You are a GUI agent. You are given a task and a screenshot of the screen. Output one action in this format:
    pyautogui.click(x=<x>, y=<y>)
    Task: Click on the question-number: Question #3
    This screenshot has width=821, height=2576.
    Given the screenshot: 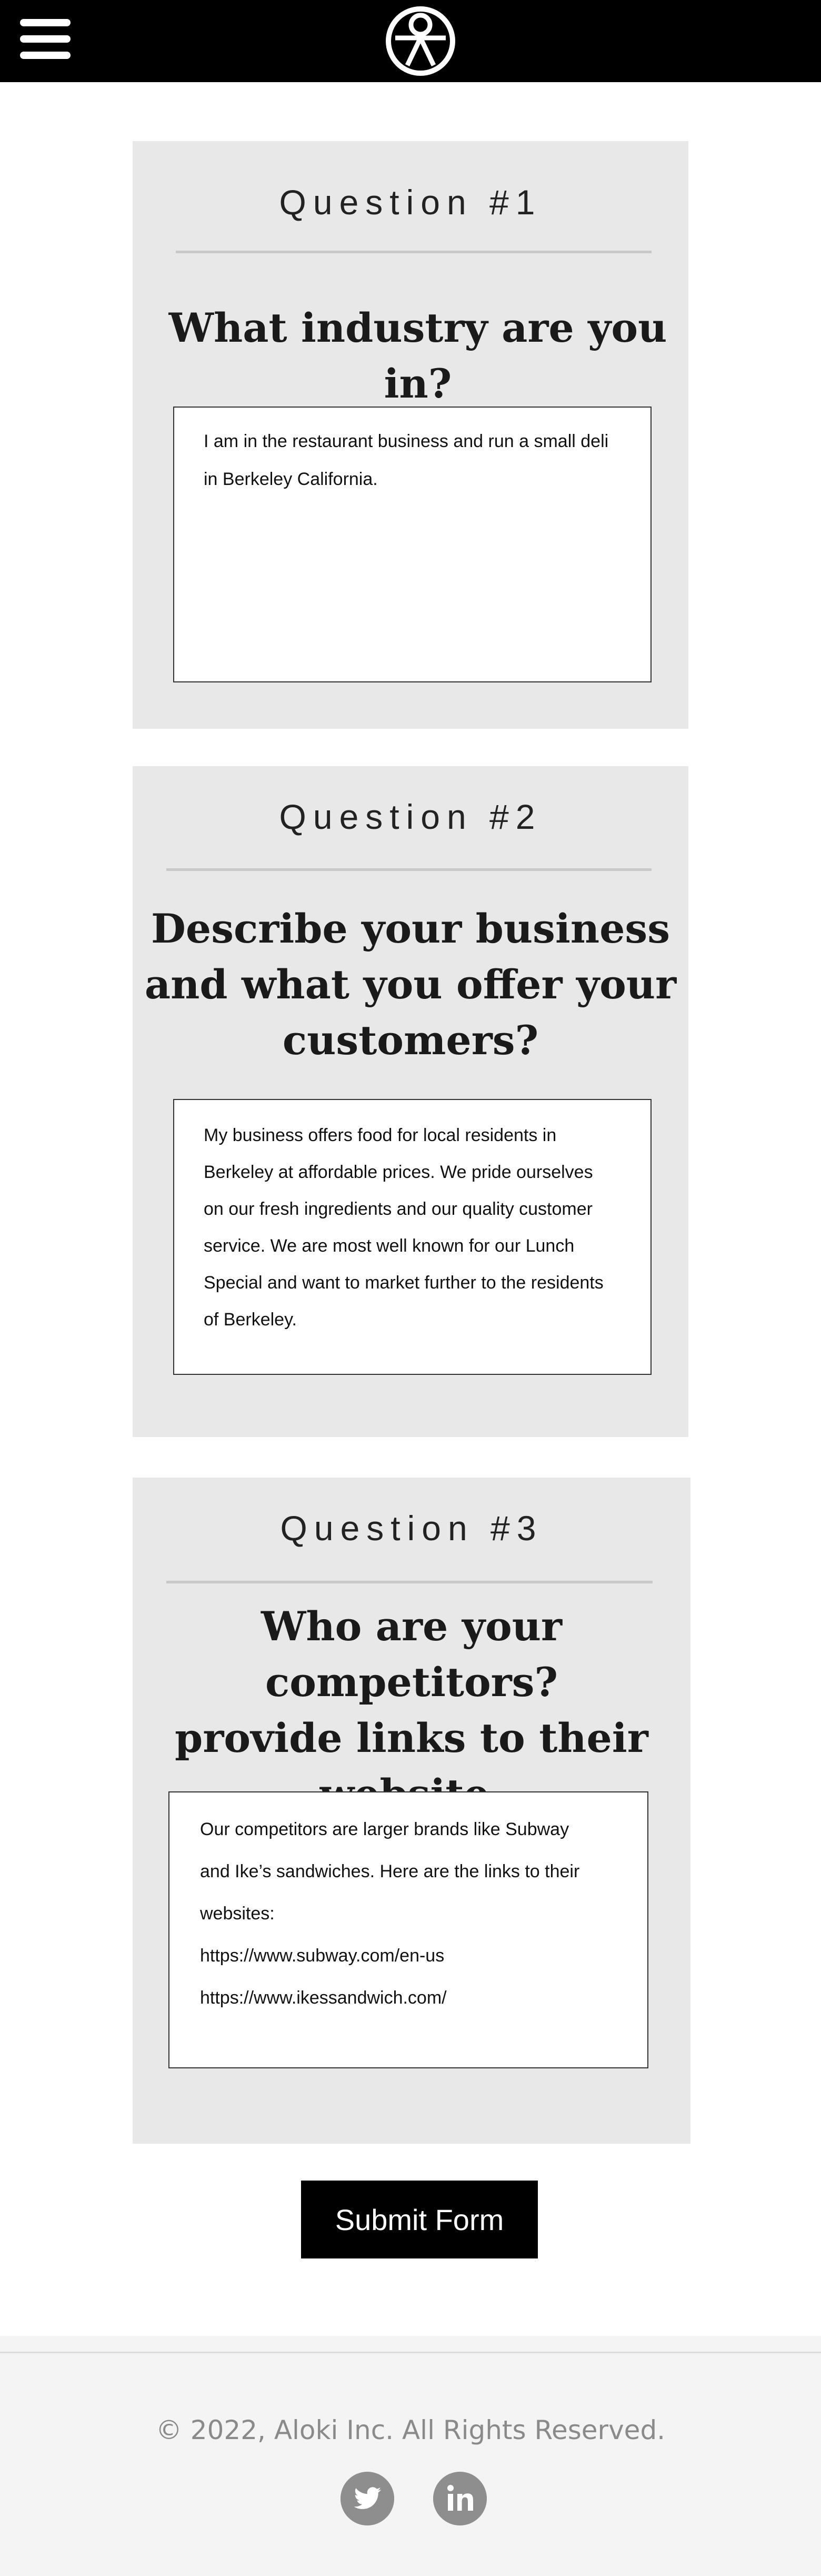 What is the action you would take?
    pyautogui.click(x=411, y=1528)
    